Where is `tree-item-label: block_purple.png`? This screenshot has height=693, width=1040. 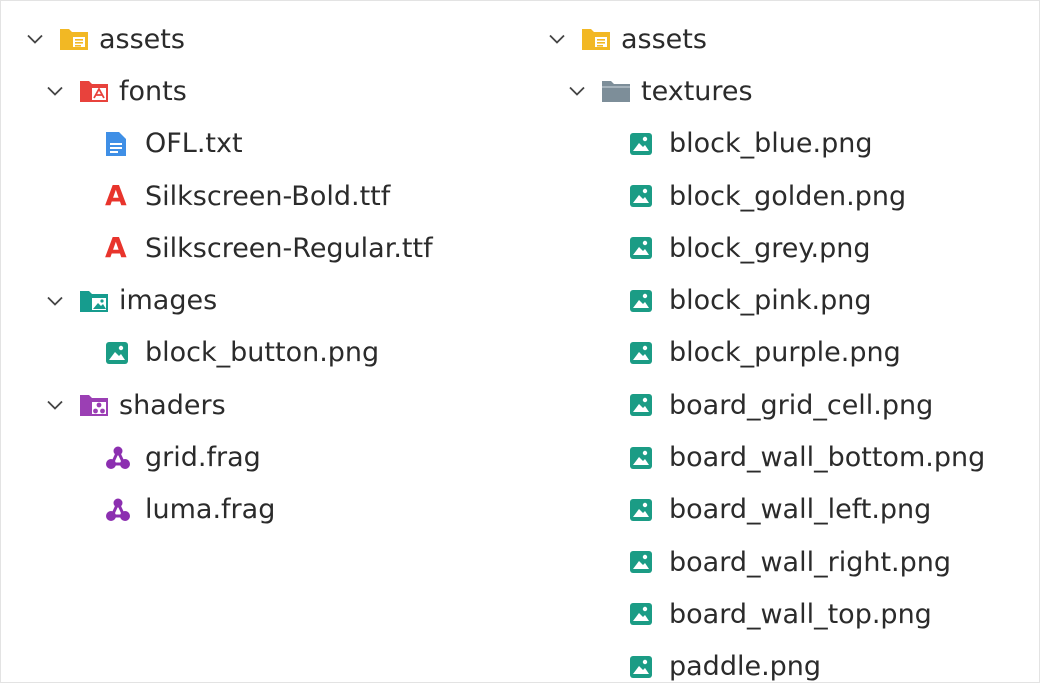
tree-item-label: block_purple.png is located at coordinates (785, 353).